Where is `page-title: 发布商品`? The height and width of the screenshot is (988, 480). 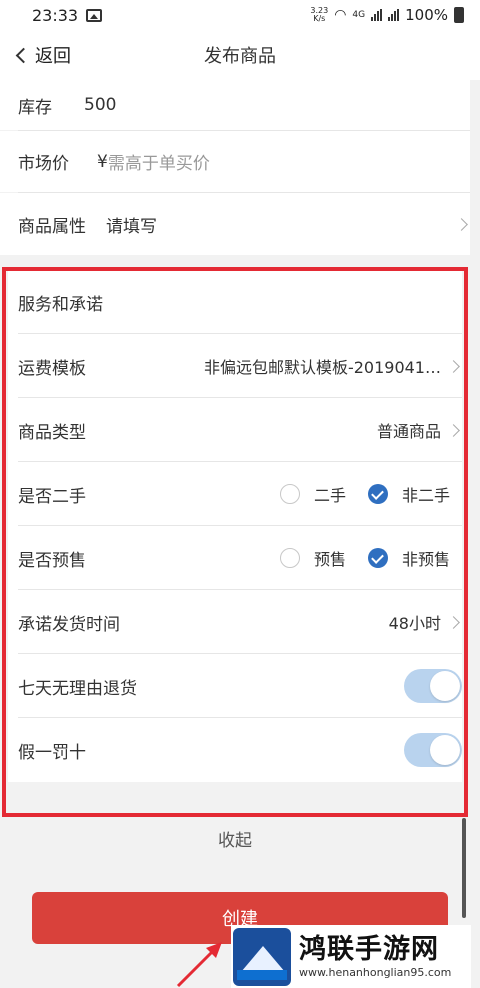 page-title: 发布商品 is located at coordinates (240, 56).